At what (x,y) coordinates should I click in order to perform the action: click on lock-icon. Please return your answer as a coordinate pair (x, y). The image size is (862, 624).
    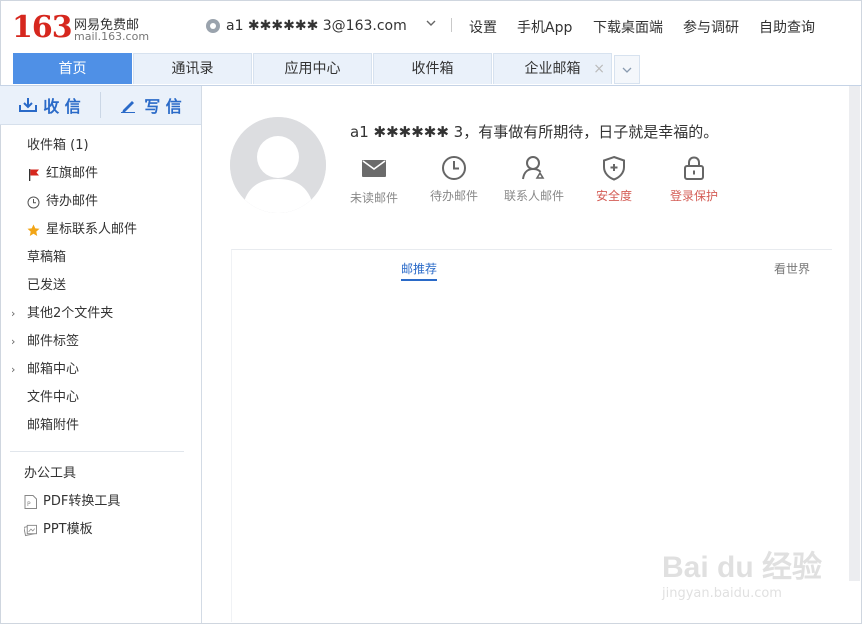
    Looking at the image, I should click on (694, 168).